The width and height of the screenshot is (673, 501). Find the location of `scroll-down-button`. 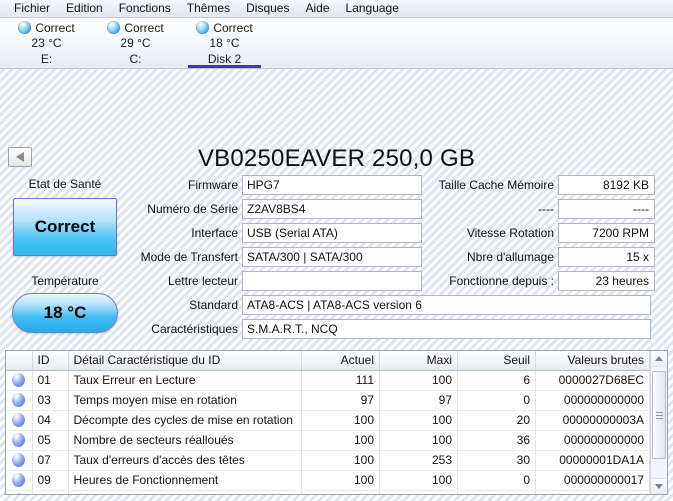

scroll-down-button is located at coordinates (659, 486).